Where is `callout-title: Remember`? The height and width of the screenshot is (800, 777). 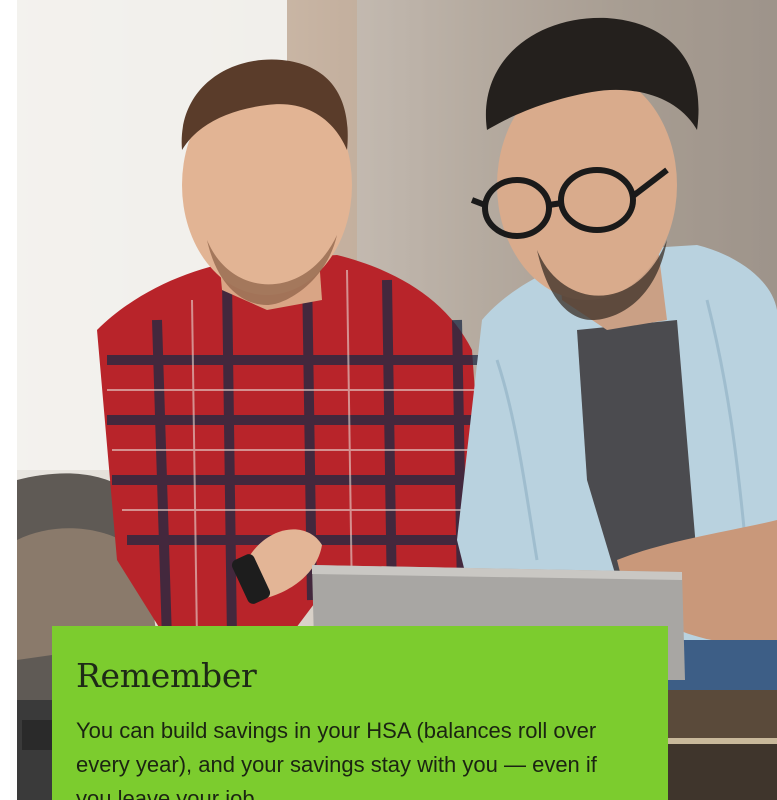 callout-title: Remember is located at coordinates (166, 675).